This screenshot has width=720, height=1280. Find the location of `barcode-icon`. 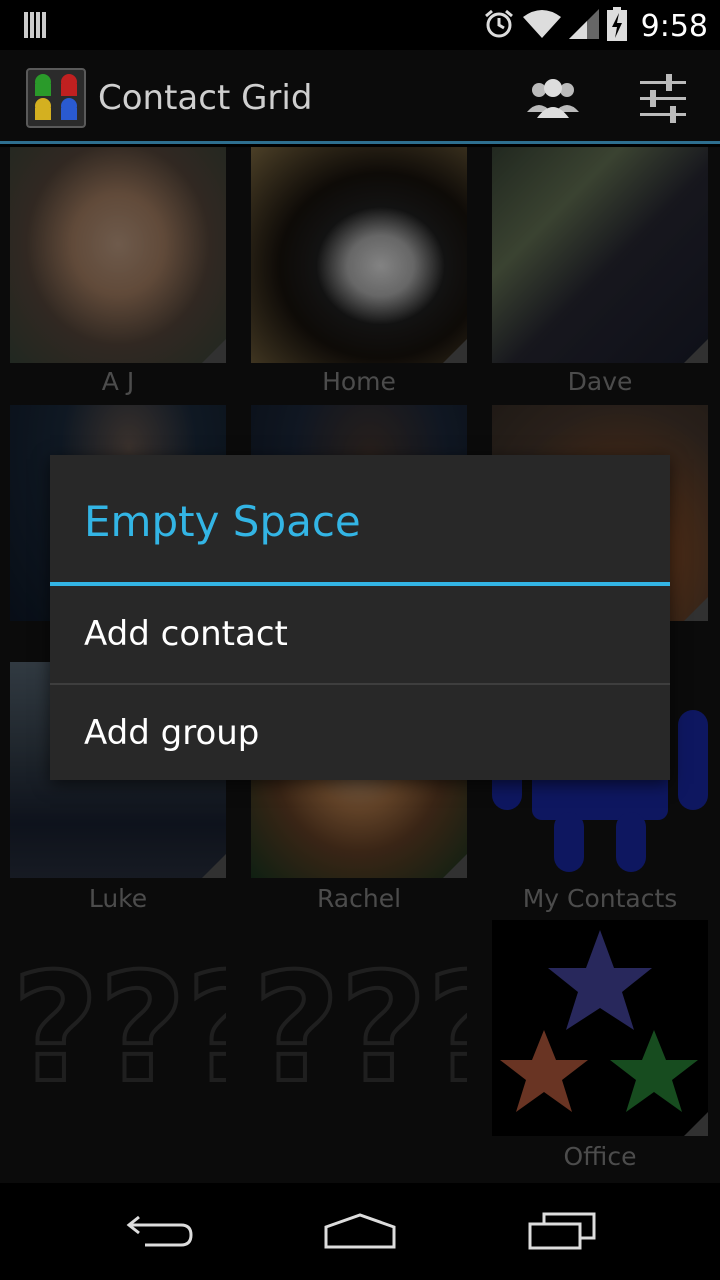

barcode-icon is located at coordinates (36, 27).